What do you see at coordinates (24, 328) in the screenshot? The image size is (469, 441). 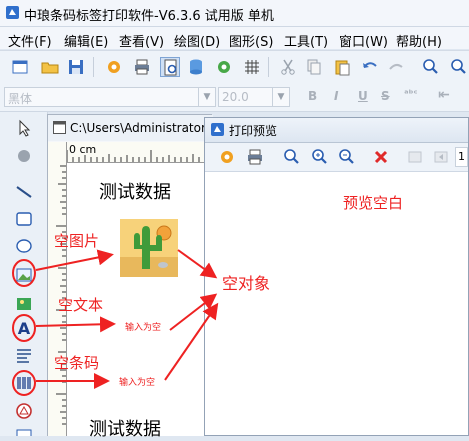 I see `highlight-text-tool` at bounding box center [24, 328].